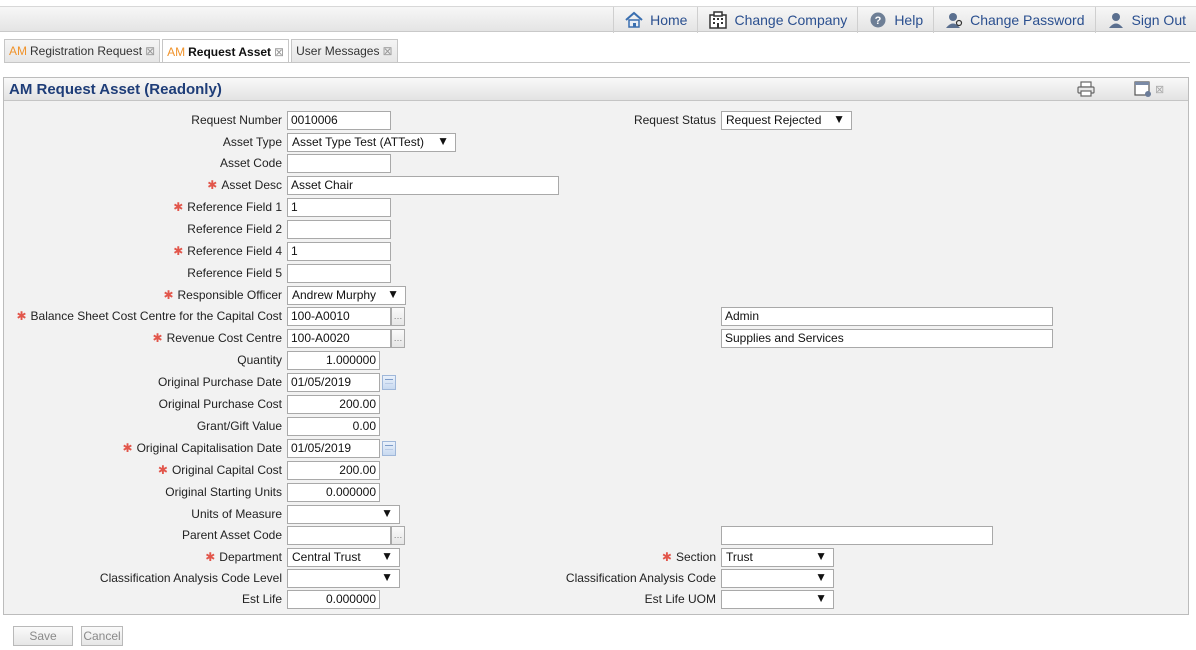 The image size is (1196, 650). What do you see at coordinates (219, 382) in the screenshot?
I see `original-purchase-date-label: Original Purchase Date` at bounding box center [219, 382].